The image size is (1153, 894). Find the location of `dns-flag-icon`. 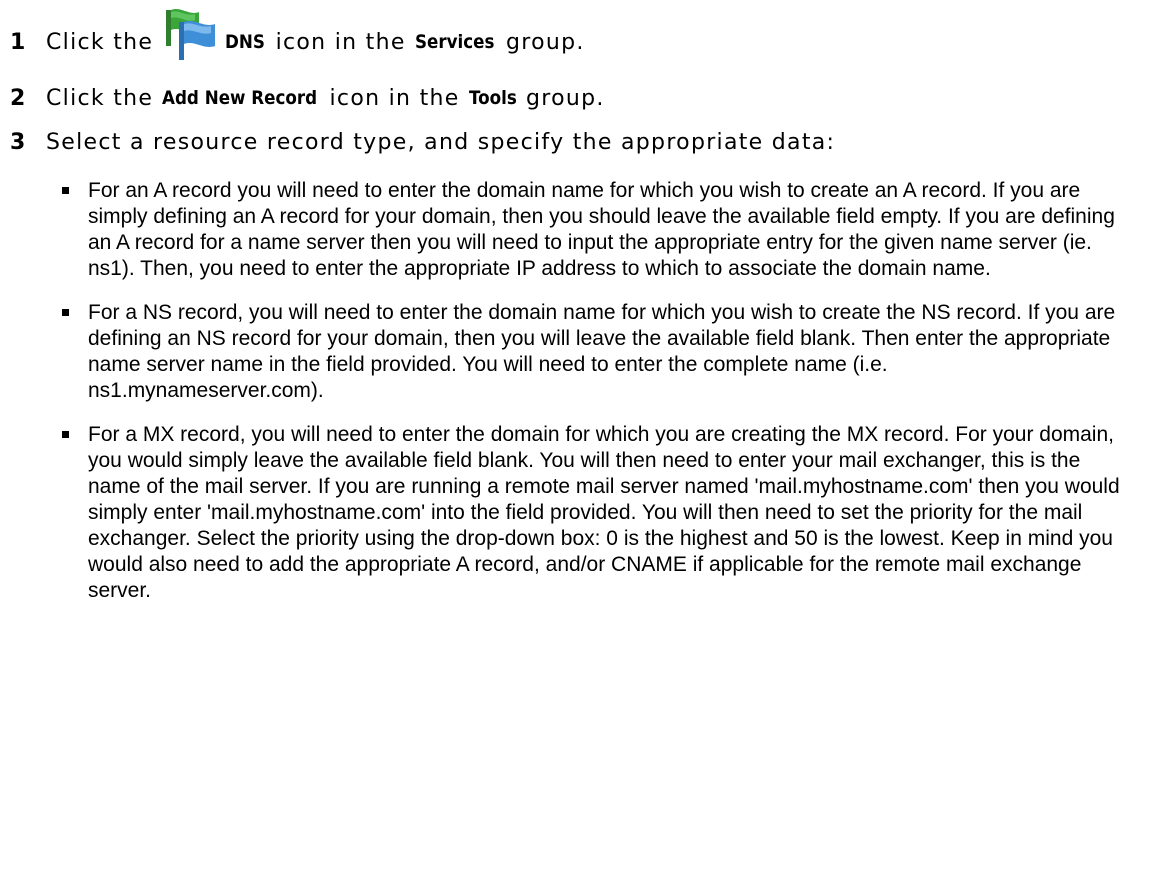

dns-flag-icon is located at coordinates (191, 34).